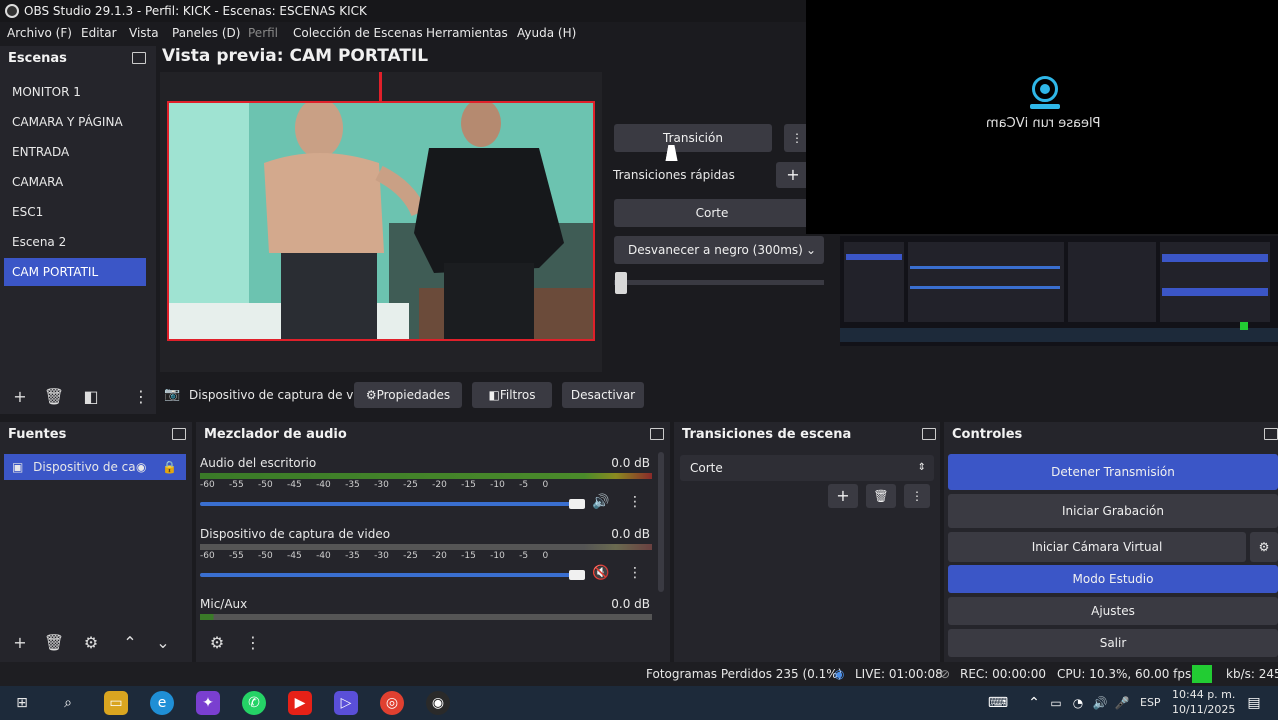 The image size is (1278, 720). Describe the element at coordinates (22, 703) in the screenshot. I see `windows-start-icon: ⊞` at that location.